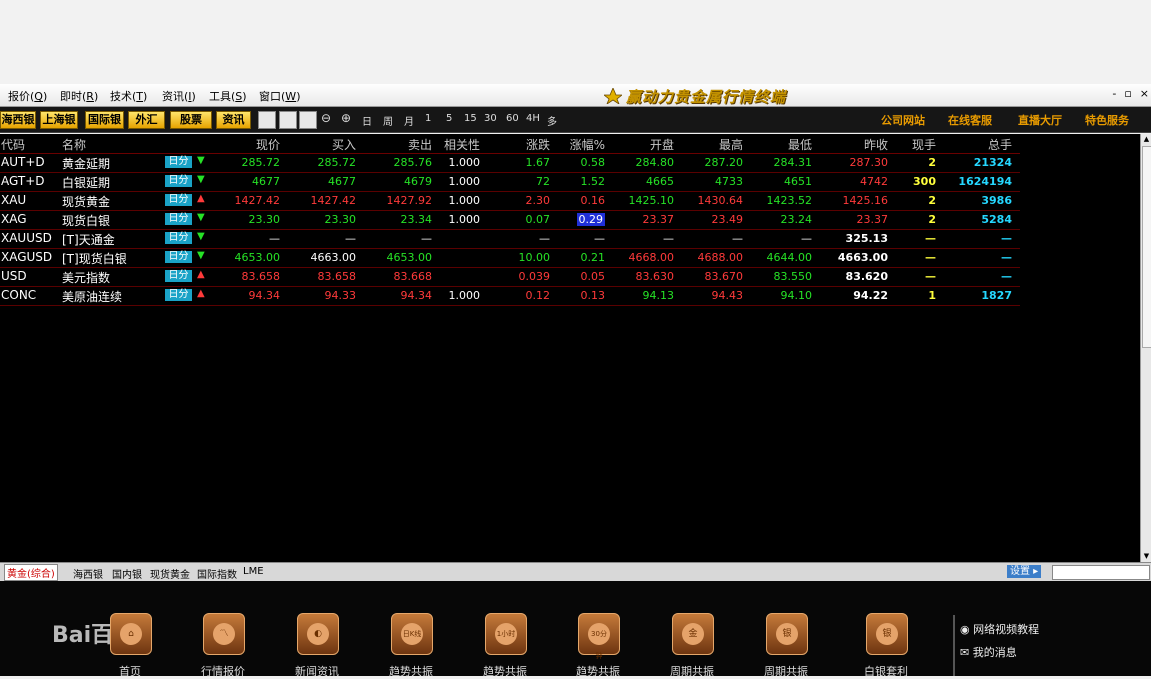  What do you see at coordinates (887, 634) in the screenshot?
I see `nav-icon-8: 银` at bounding box center [887, 634].